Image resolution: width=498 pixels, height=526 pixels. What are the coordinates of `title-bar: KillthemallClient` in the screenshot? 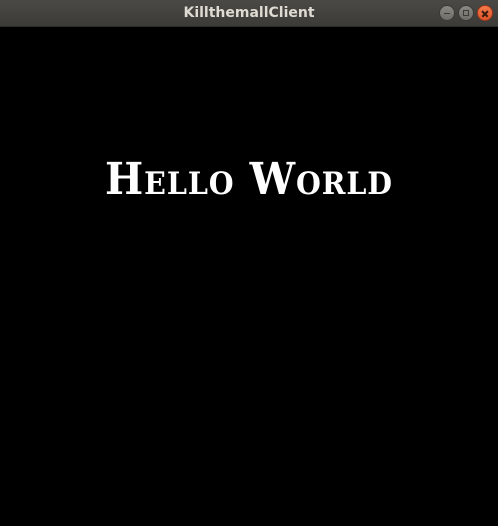 It's located at (249, 13).